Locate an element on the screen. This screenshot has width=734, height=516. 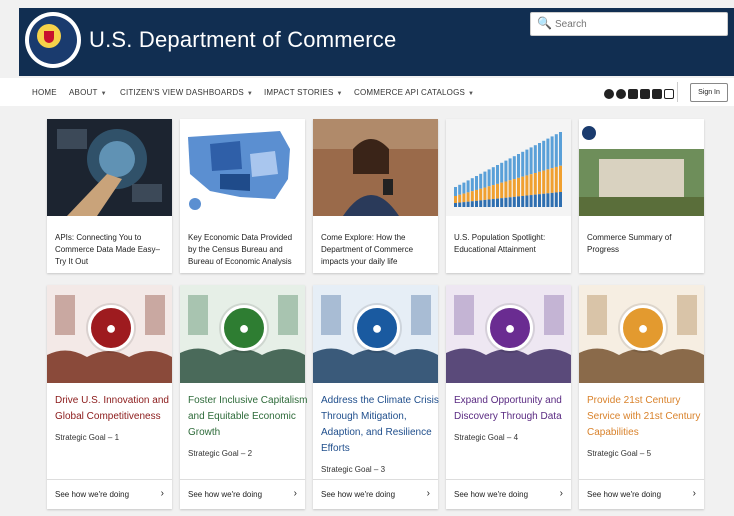
monitor-chart-icon: ● is located at coordinates (510, 328).